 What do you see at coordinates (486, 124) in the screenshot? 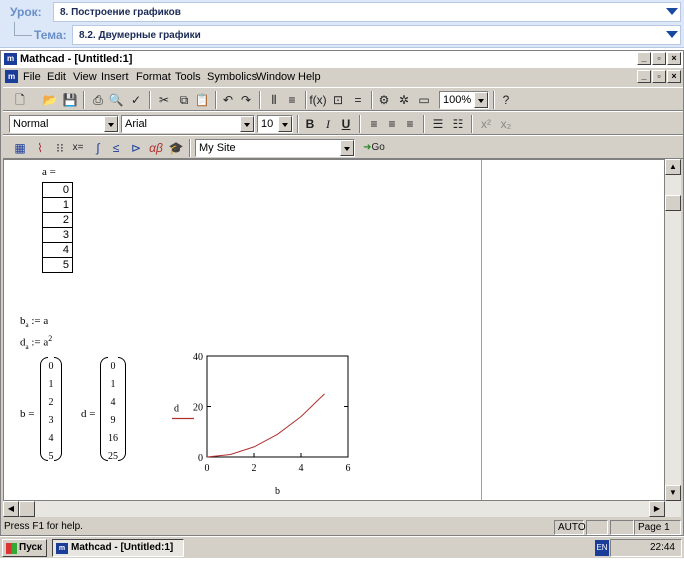
I see `superscript-icon: x²` at bounding box center [486, 124].